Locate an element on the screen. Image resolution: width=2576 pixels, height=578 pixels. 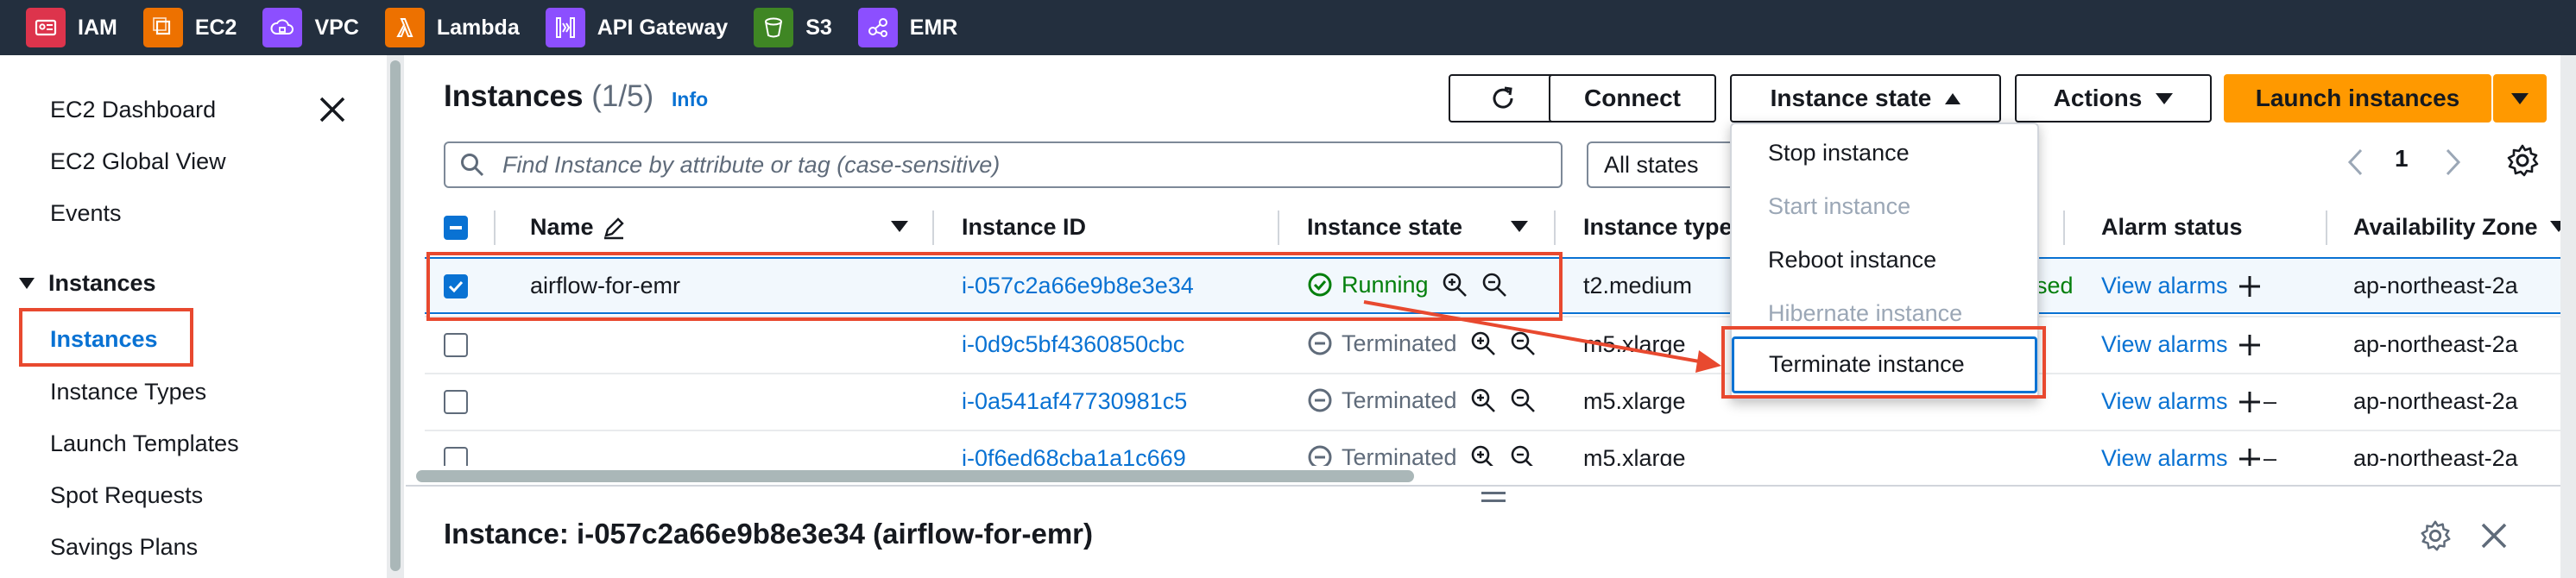
favorite-emr: EMR is located at coordinates (919, 27).